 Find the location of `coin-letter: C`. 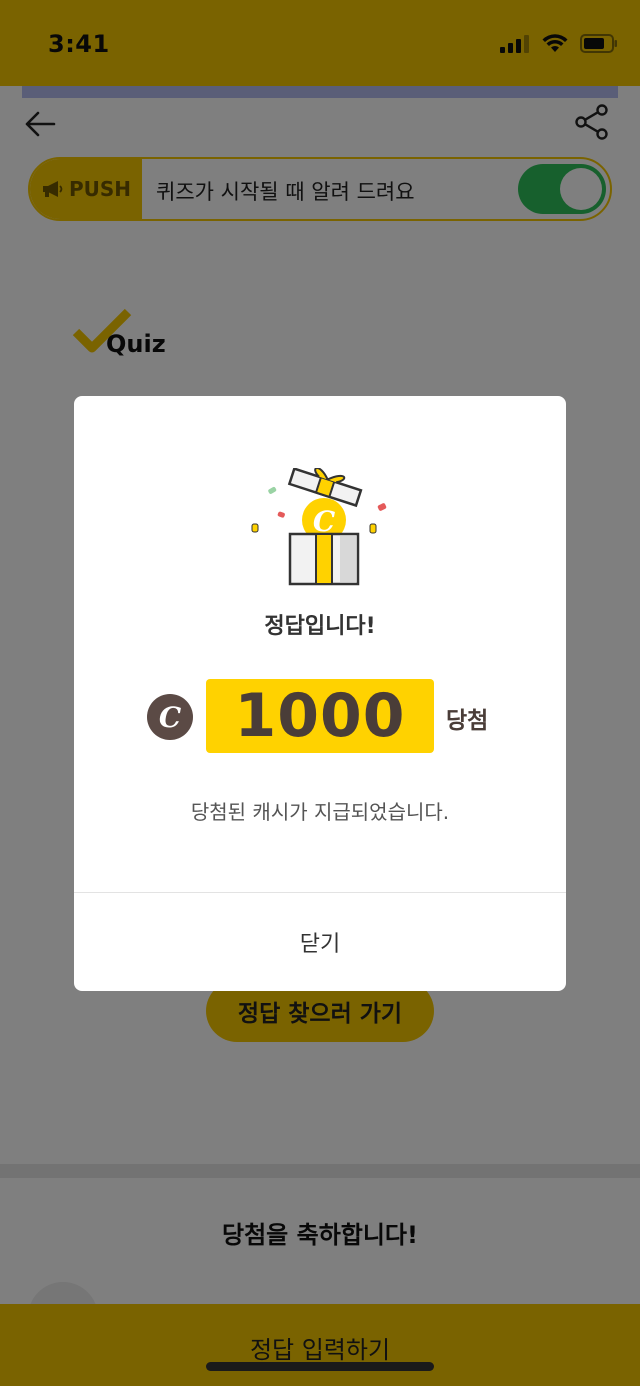

coin-letter: C is located at coordinates (170, 717).